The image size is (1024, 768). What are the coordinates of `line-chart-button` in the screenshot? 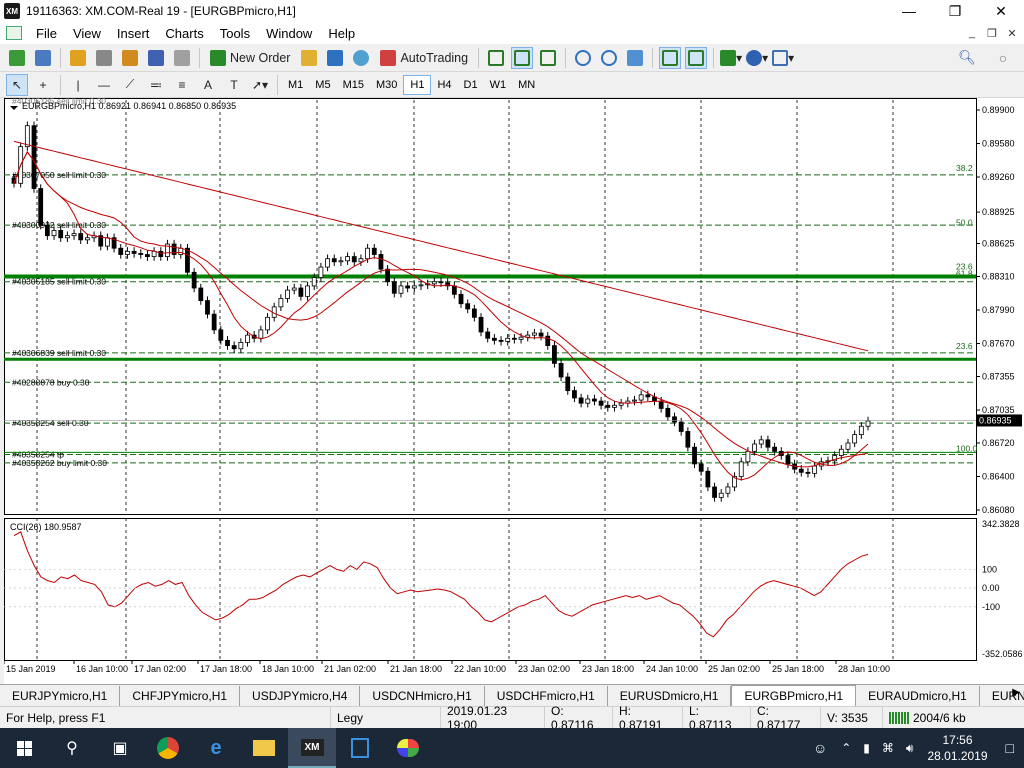 It's located at (548, 58).